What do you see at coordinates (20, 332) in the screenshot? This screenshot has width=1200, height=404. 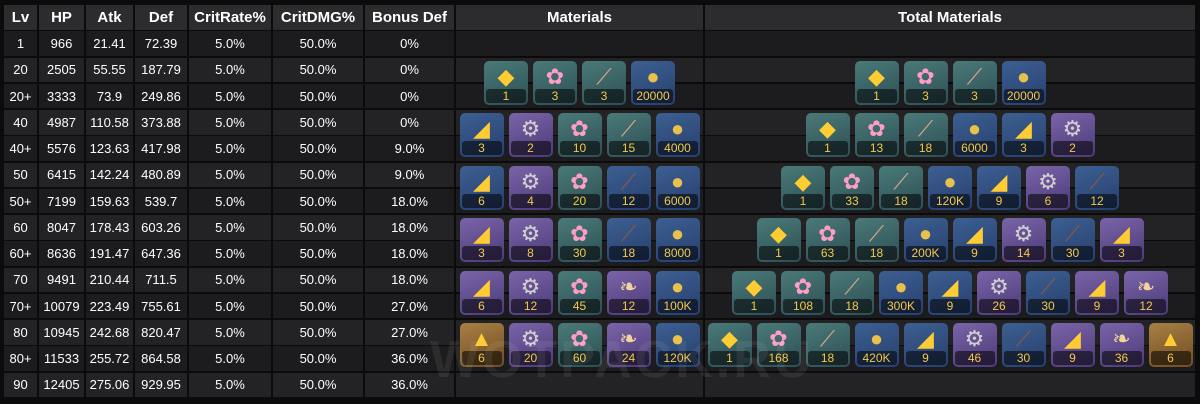 I see `cell-lv: 80` at bounding box center [20, 332].